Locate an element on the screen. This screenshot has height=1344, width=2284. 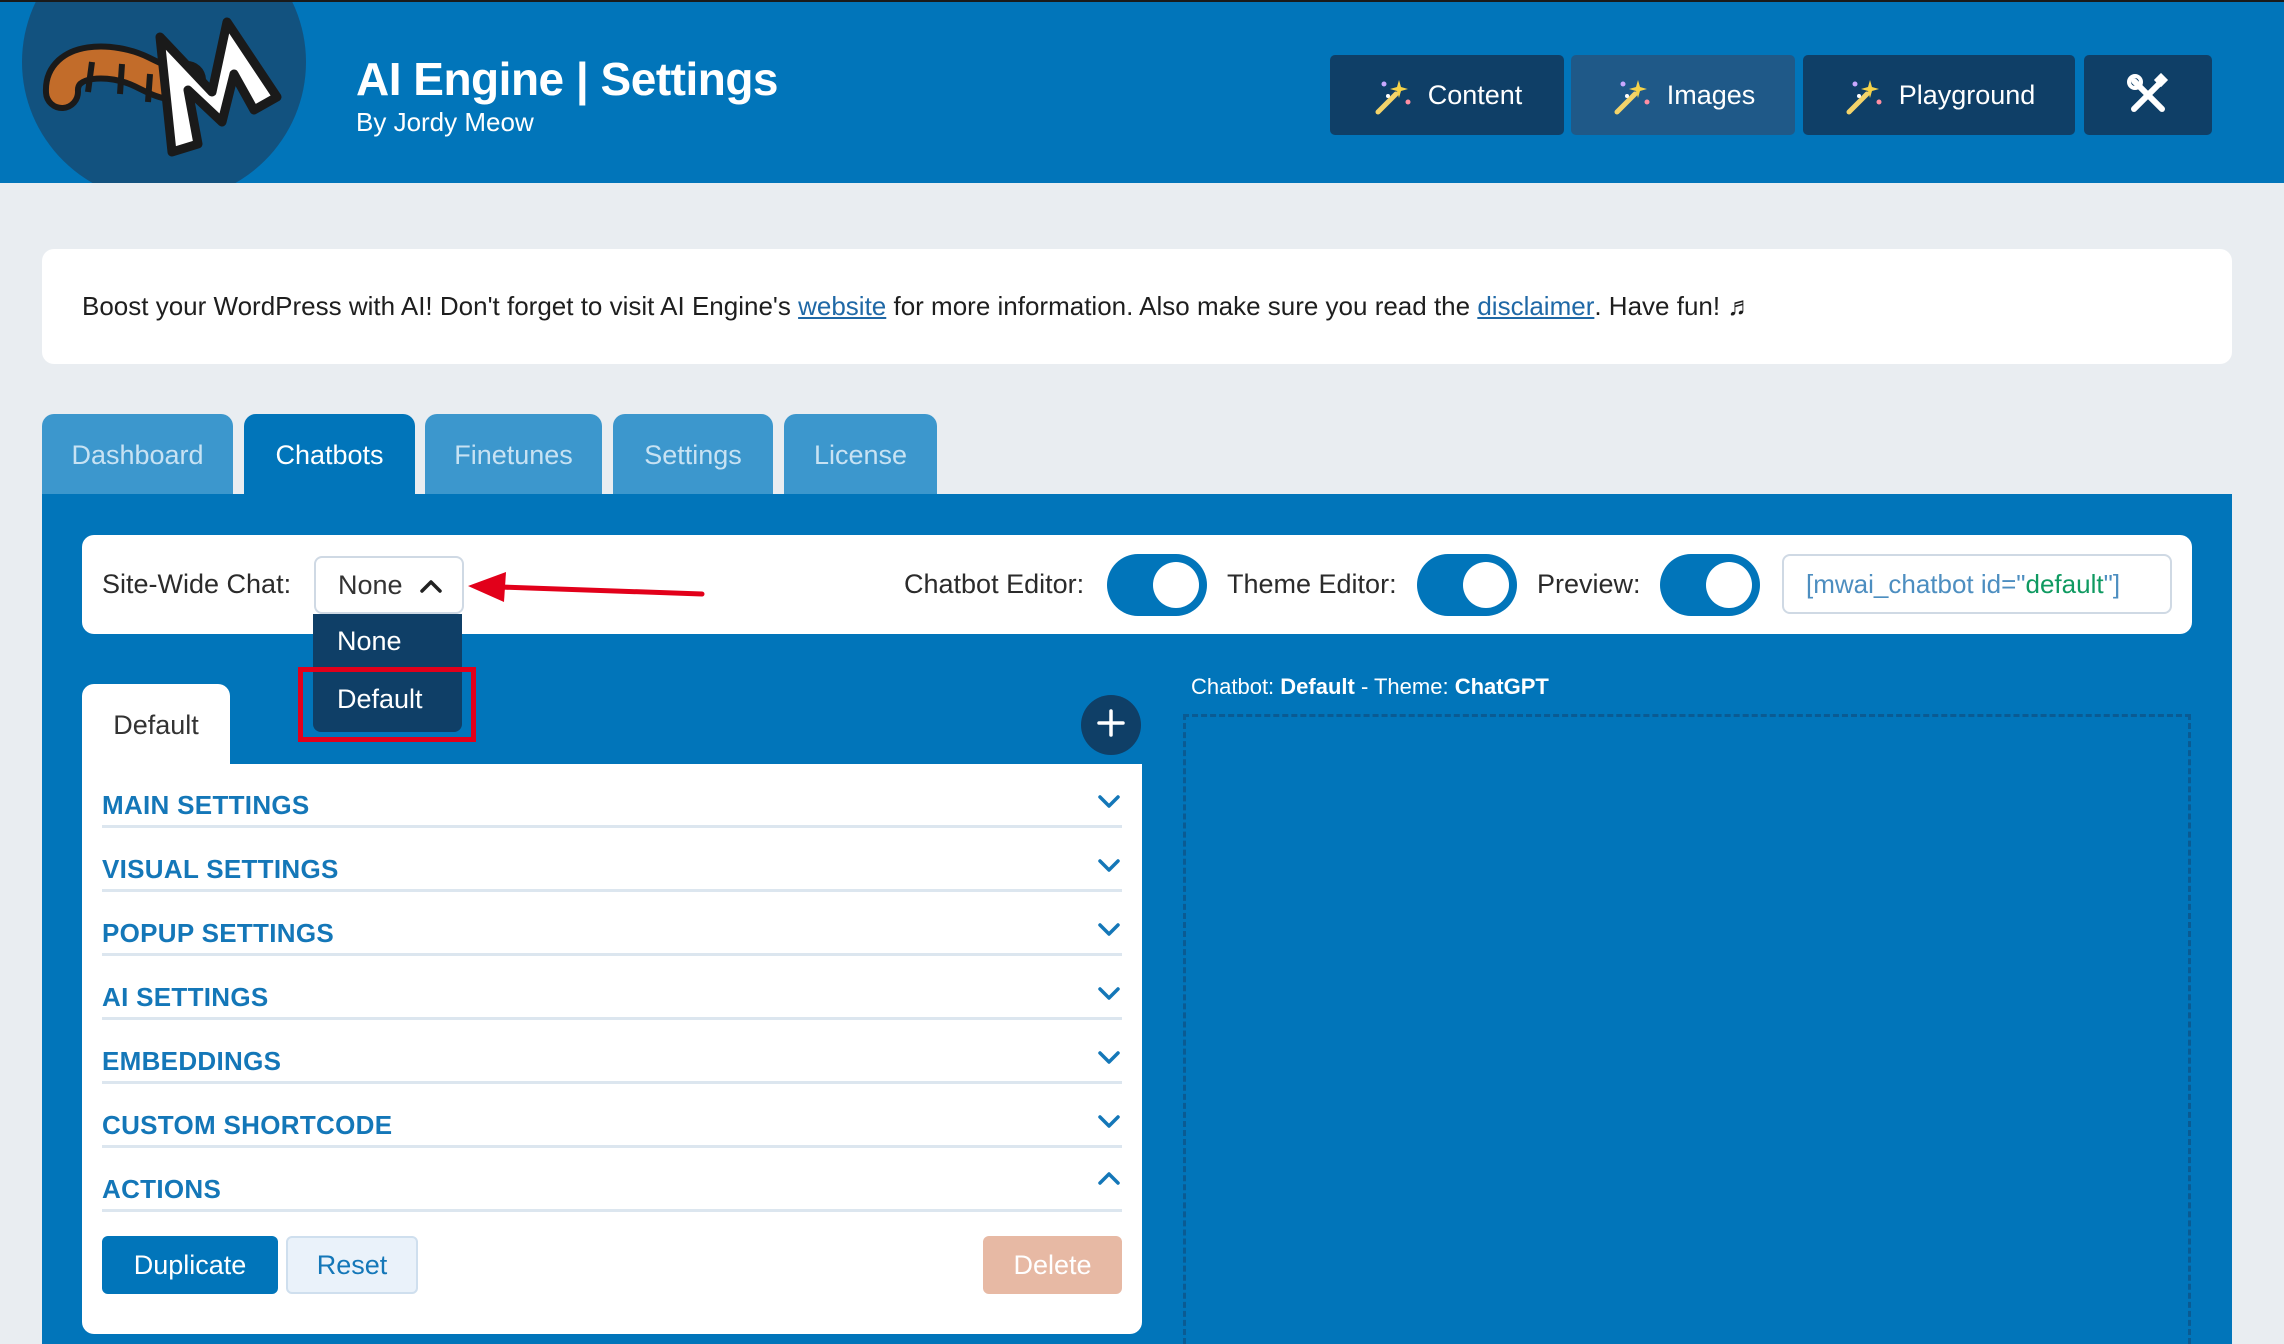
preview-label: Preview: is located at coordinates (1589, 584).